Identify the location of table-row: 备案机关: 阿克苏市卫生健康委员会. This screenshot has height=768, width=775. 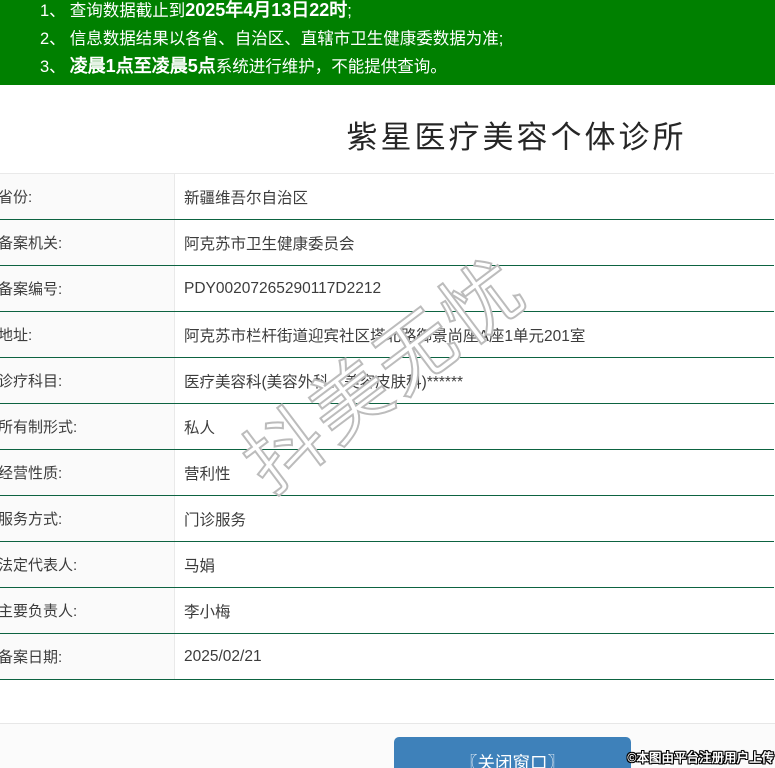
(387, 243).